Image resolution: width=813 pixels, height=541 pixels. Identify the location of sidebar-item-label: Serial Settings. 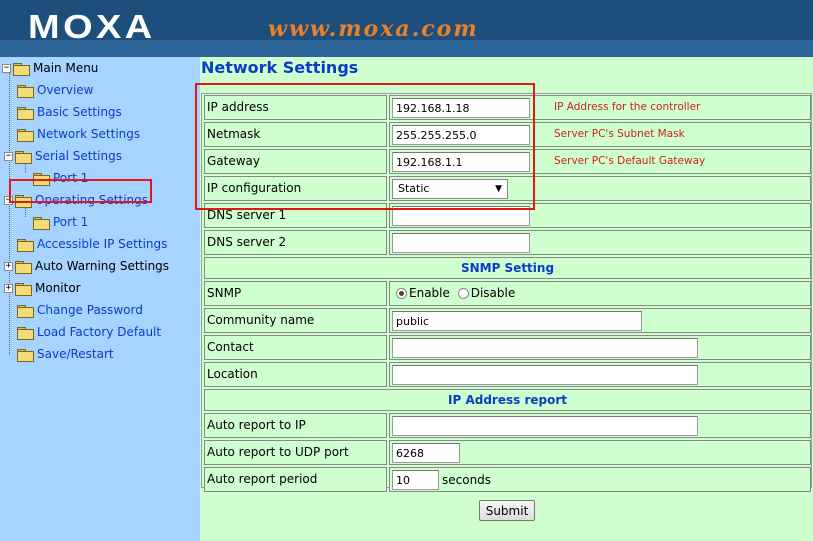
(78, 156).